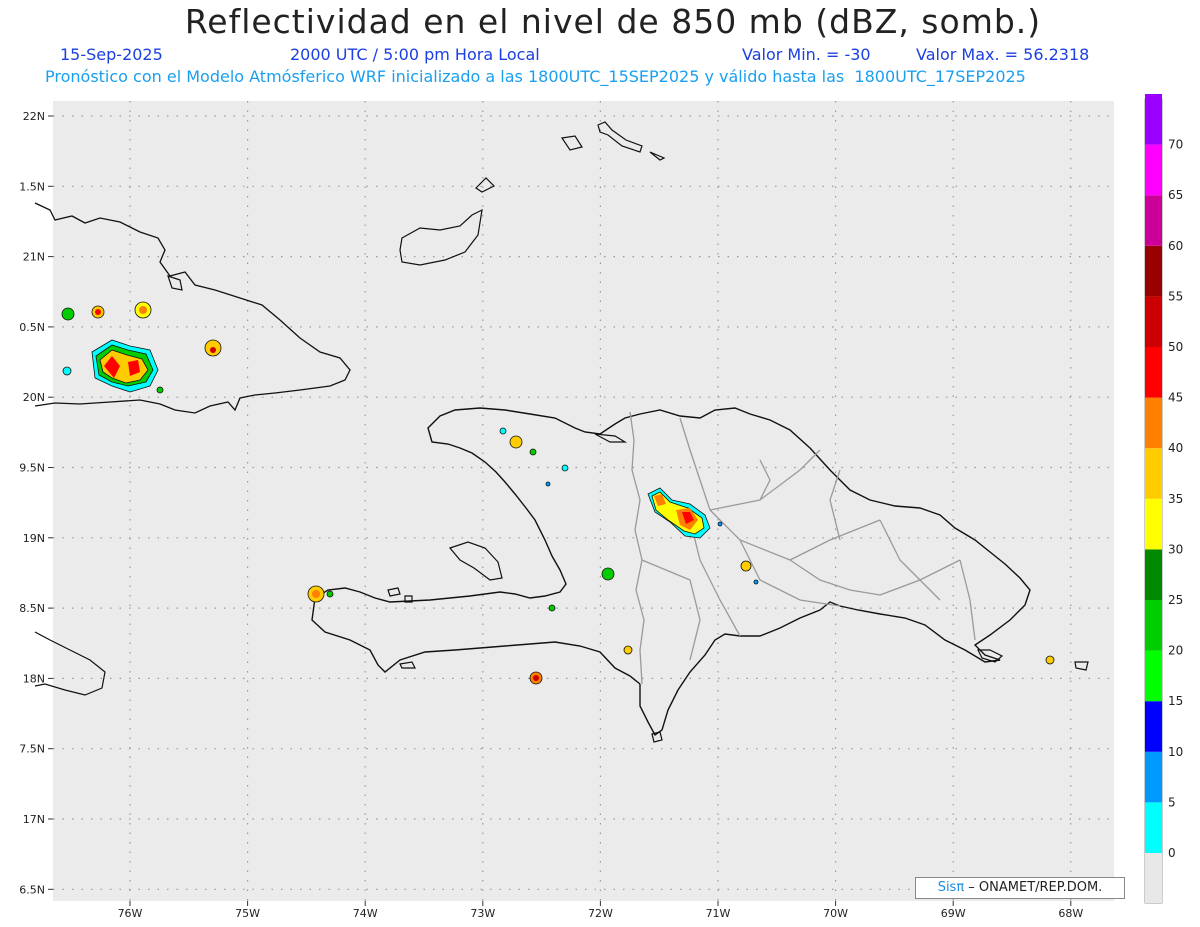 The height and width of the screenshot is (927, 1200). I want to click on lat-label: 18N, so click(34, 678).